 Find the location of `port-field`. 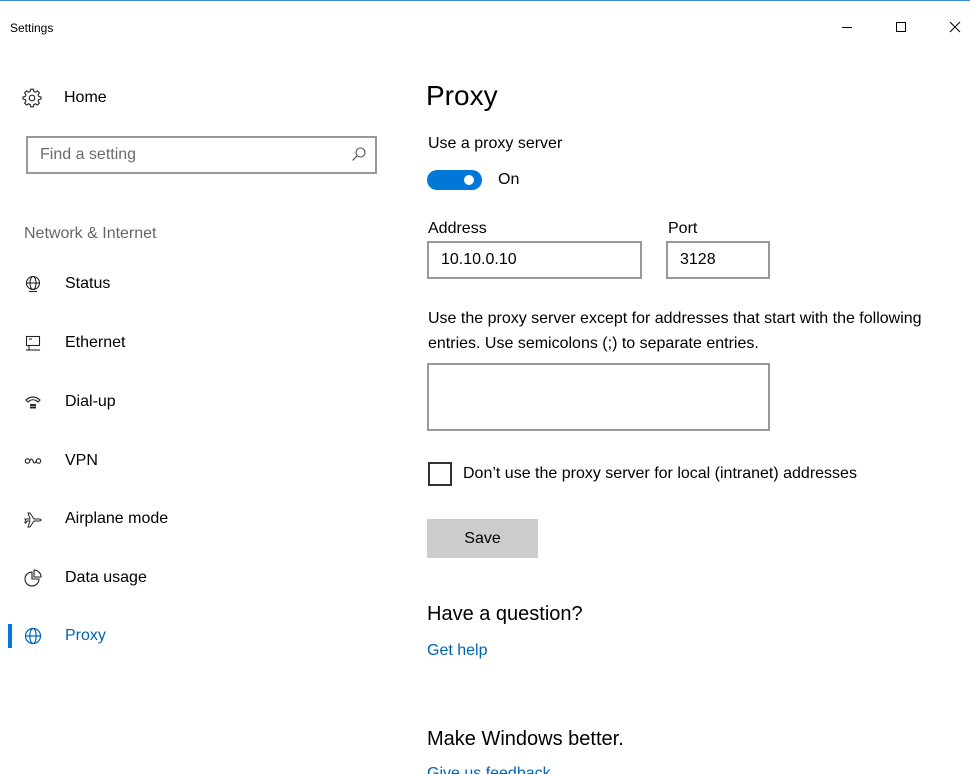

port-field is located at coordinates (720, 260).